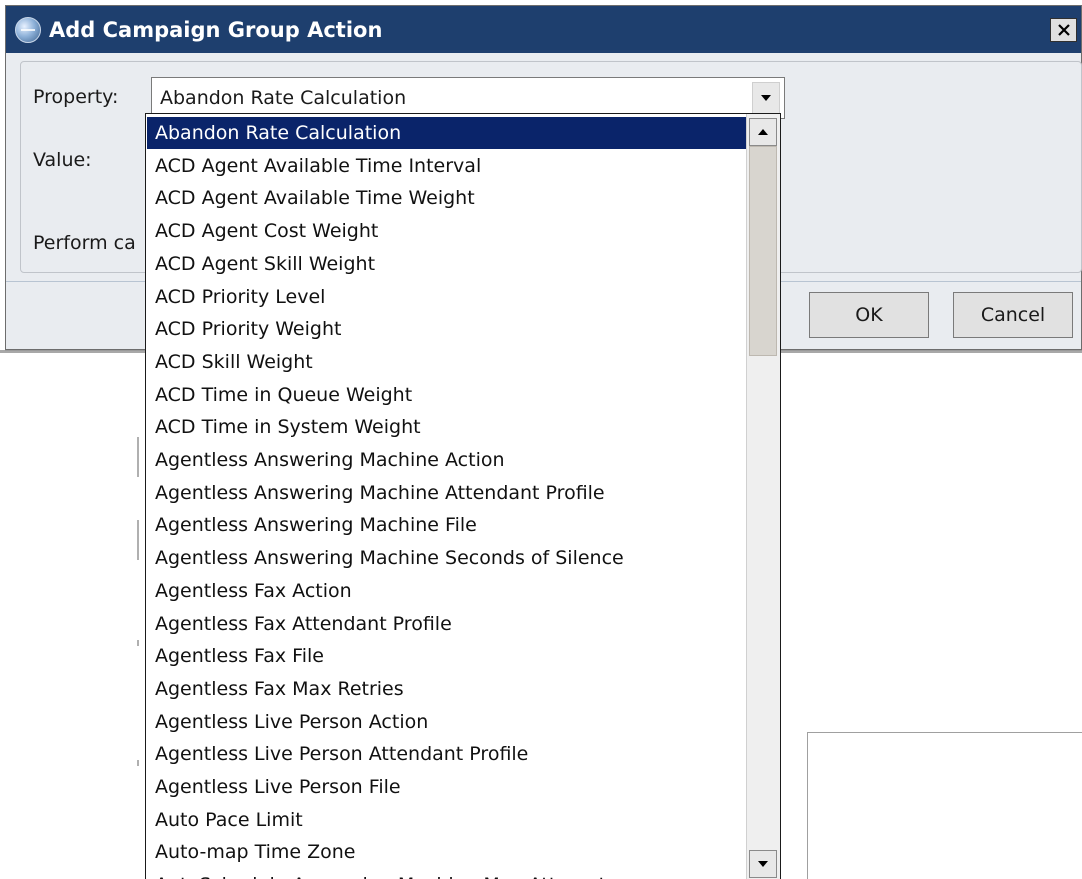  What do you see at coordinates (447, 820) in the screenshot?
I see `dropdown-option: Auto Pace Limit` at bounding box center [447, 820].